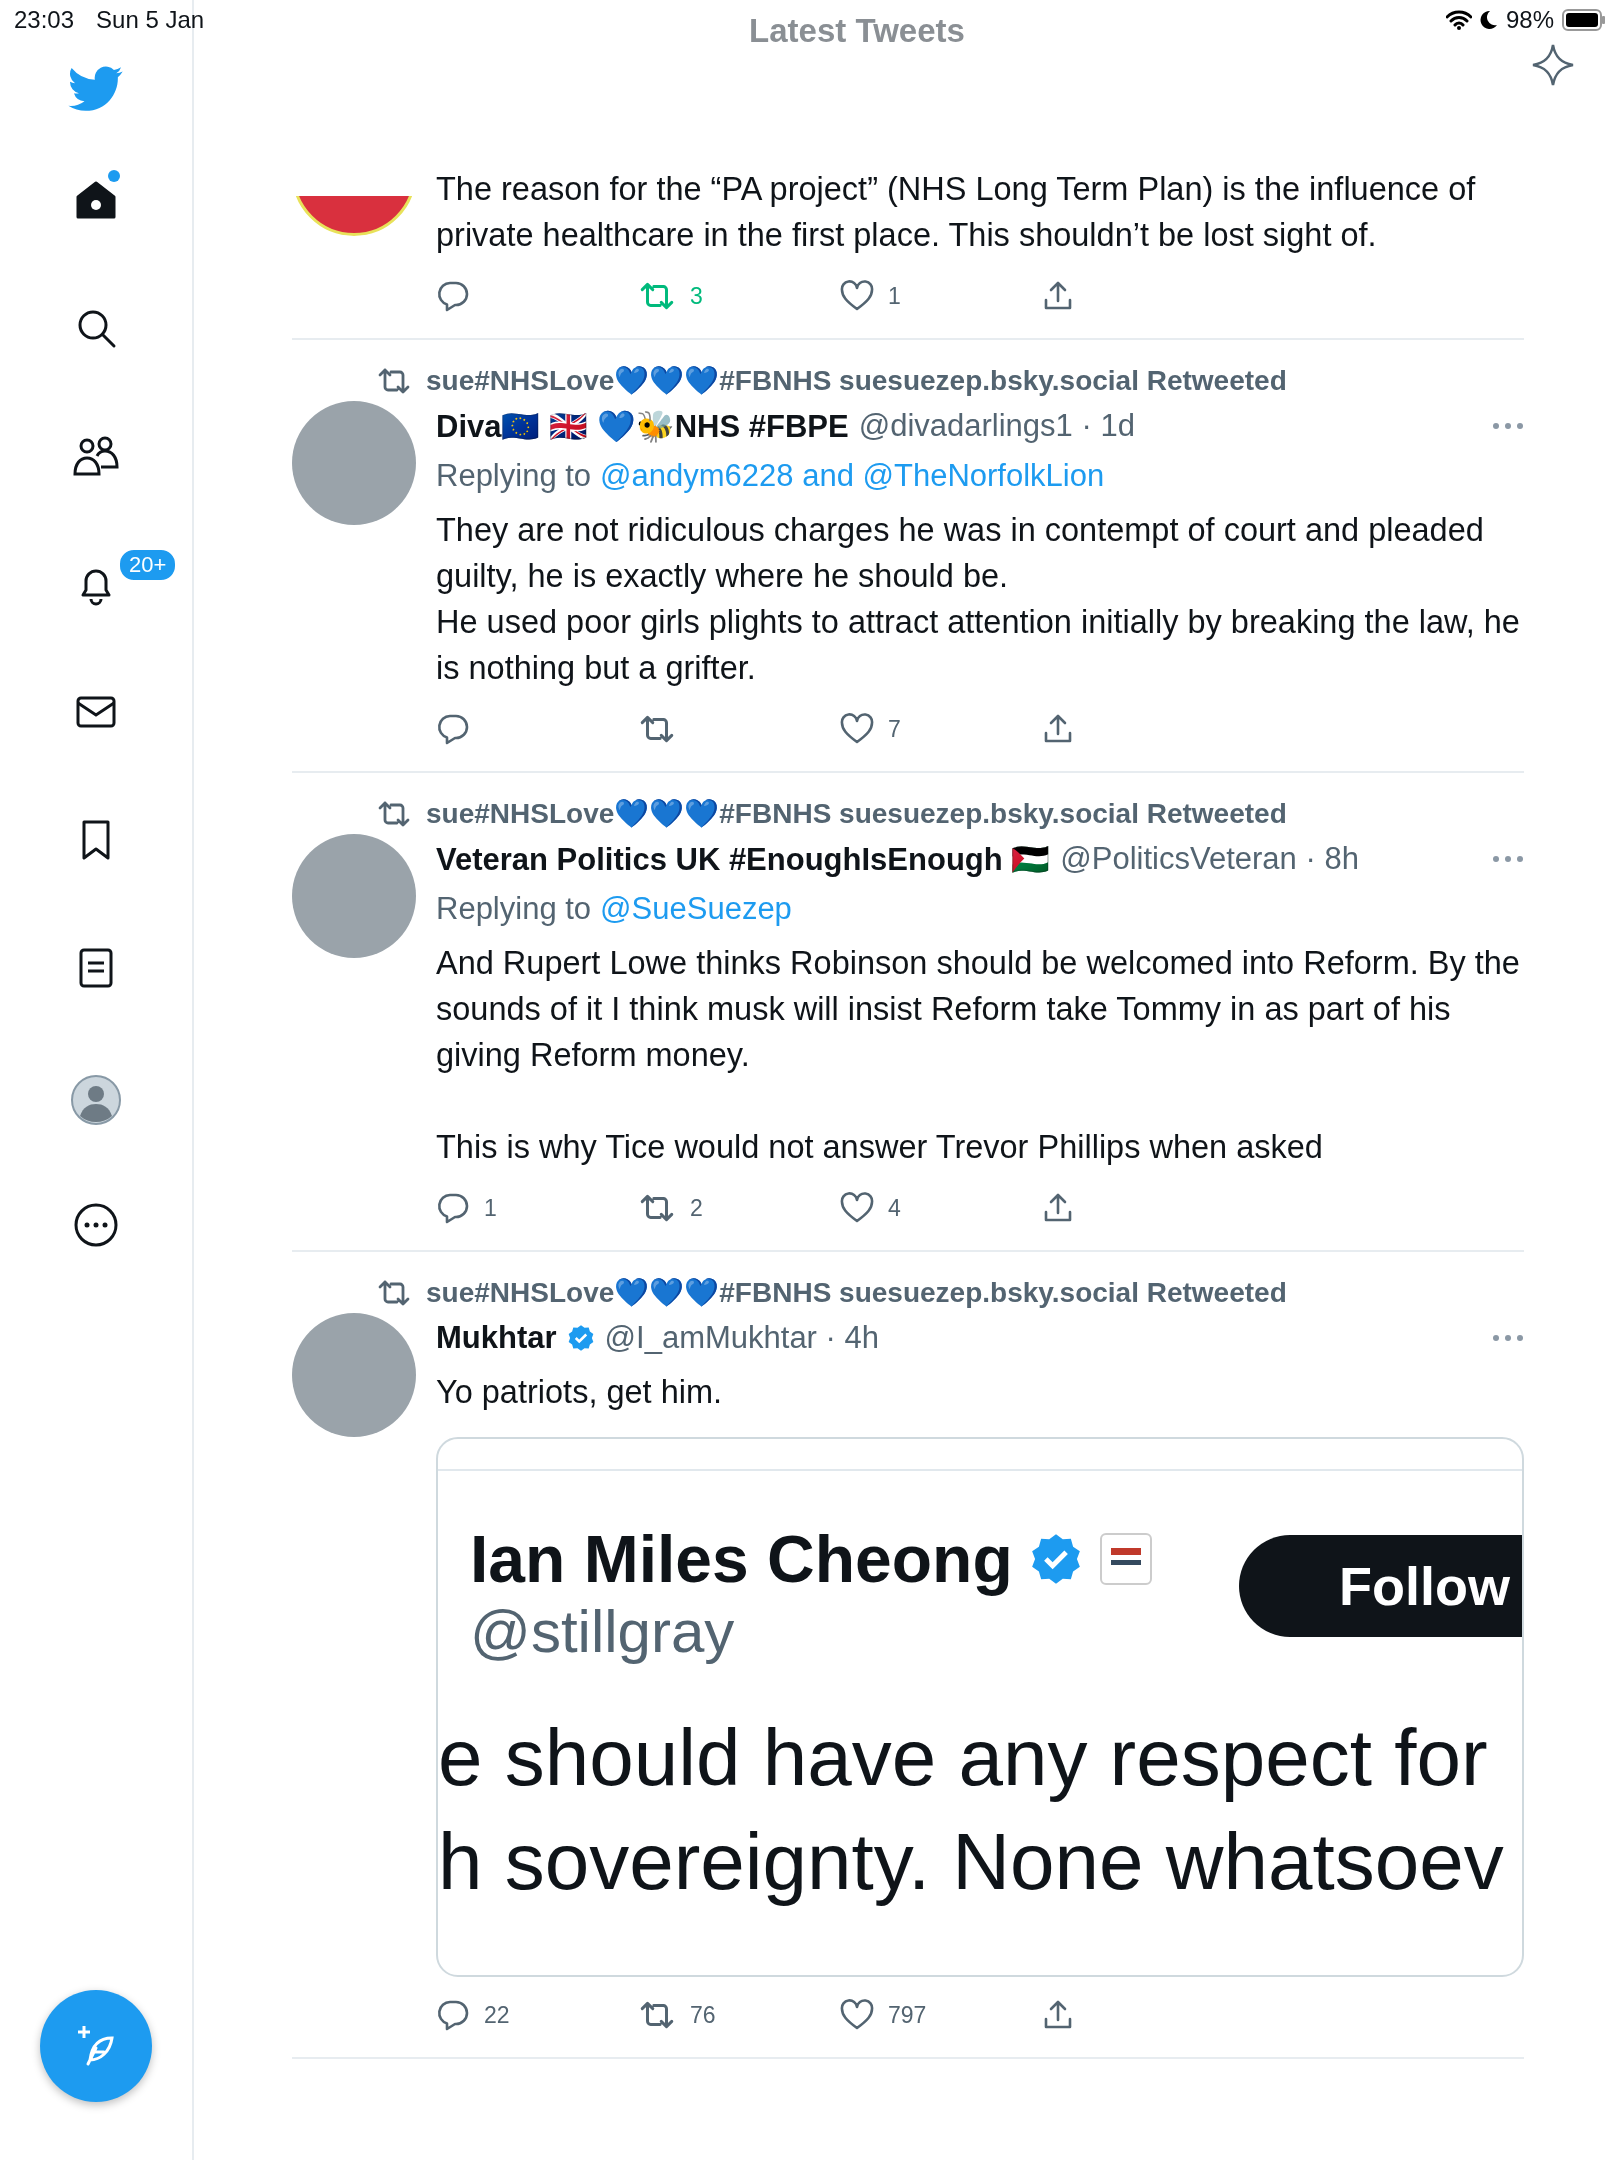 This screenshot has width=1620, height=2160. I want to click on moon-icon, so click(1488, 20).